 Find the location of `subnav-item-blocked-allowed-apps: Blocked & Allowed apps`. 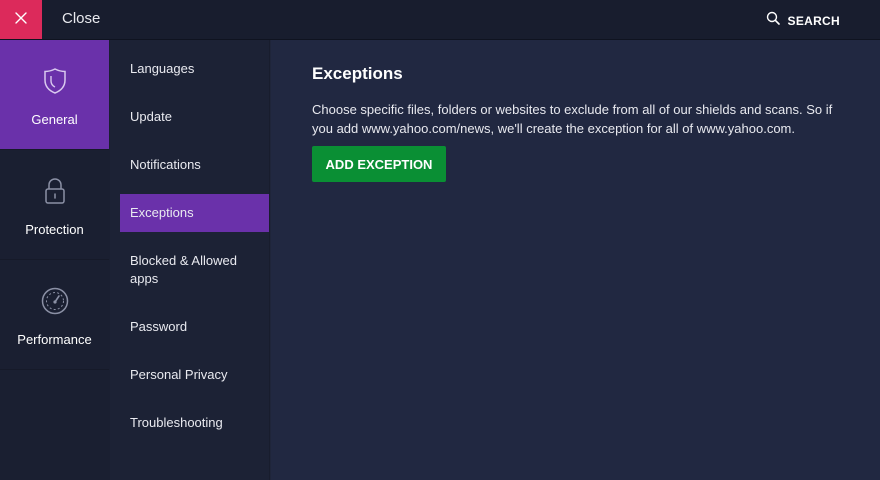

subnav-item-blocked-allowed-apps: Blocked & Allowed apps is located at coordinates (194, 270).